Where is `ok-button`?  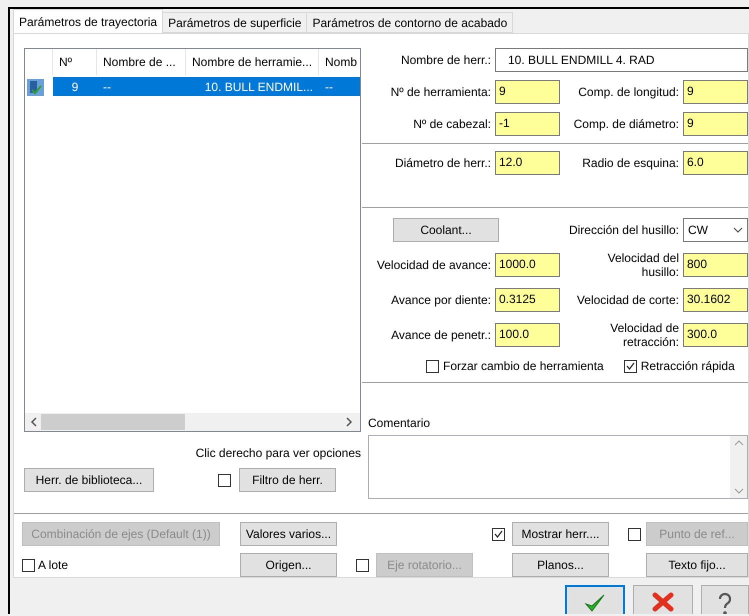
ok-button is located at coordinates (595, 599).